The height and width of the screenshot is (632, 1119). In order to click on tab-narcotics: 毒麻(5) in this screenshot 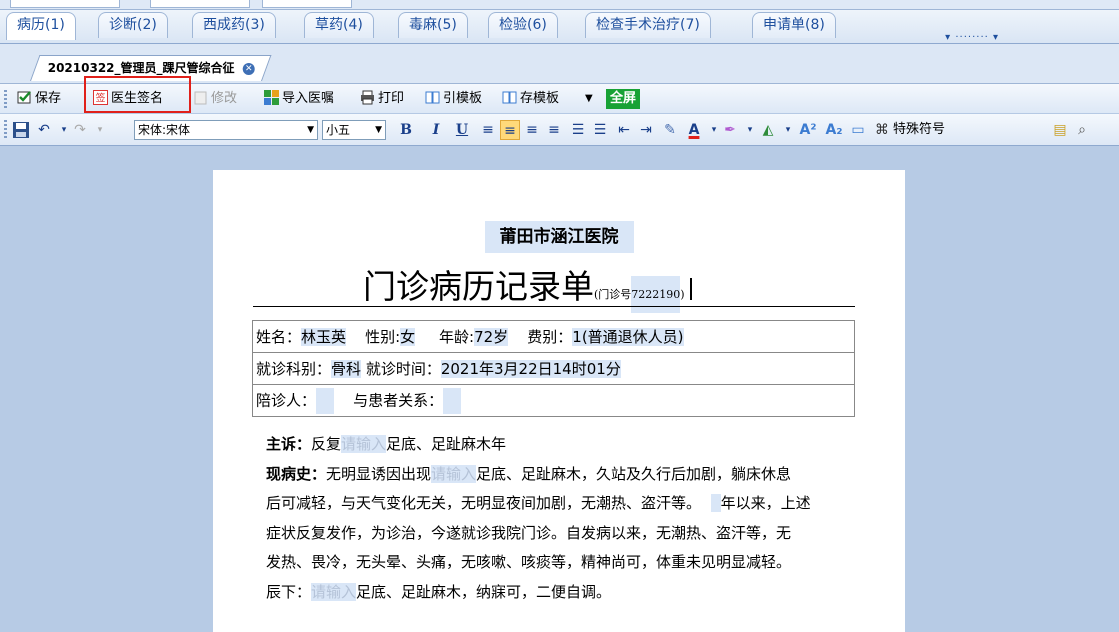, I will do `click(433, 25)`.